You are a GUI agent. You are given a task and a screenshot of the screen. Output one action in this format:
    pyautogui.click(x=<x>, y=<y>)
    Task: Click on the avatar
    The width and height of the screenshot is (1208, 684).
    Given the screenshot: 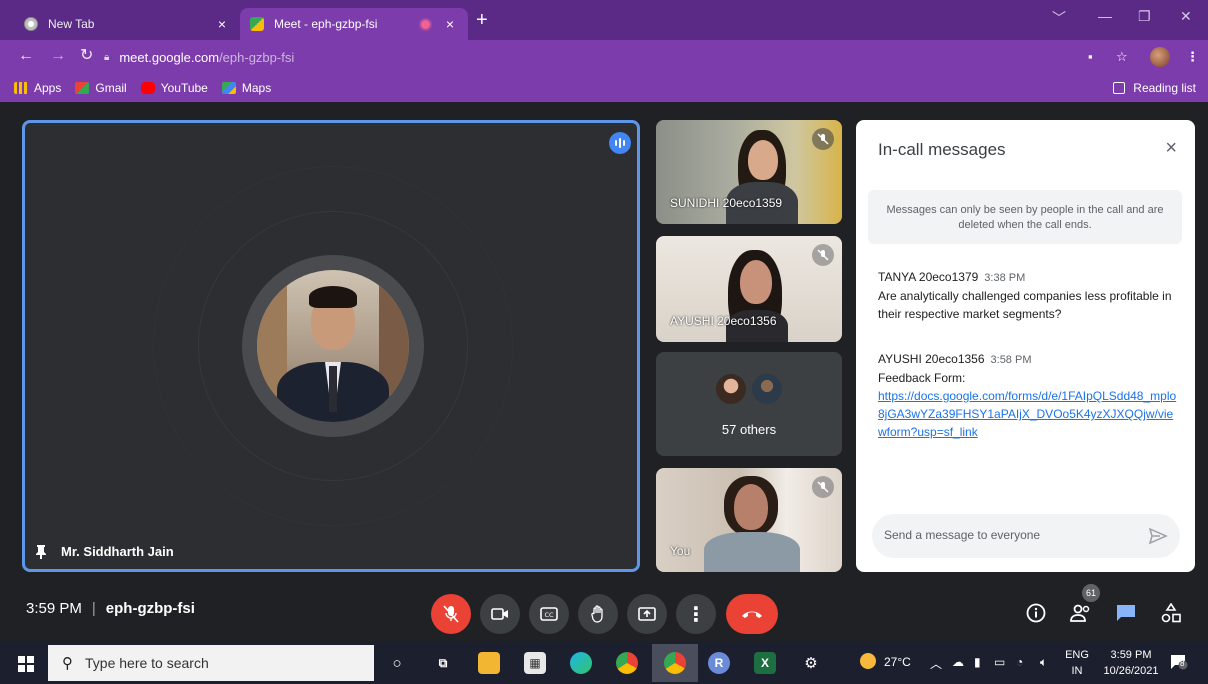 What is the action you would take?
    pyautogui.click(x=767, y=389)
    